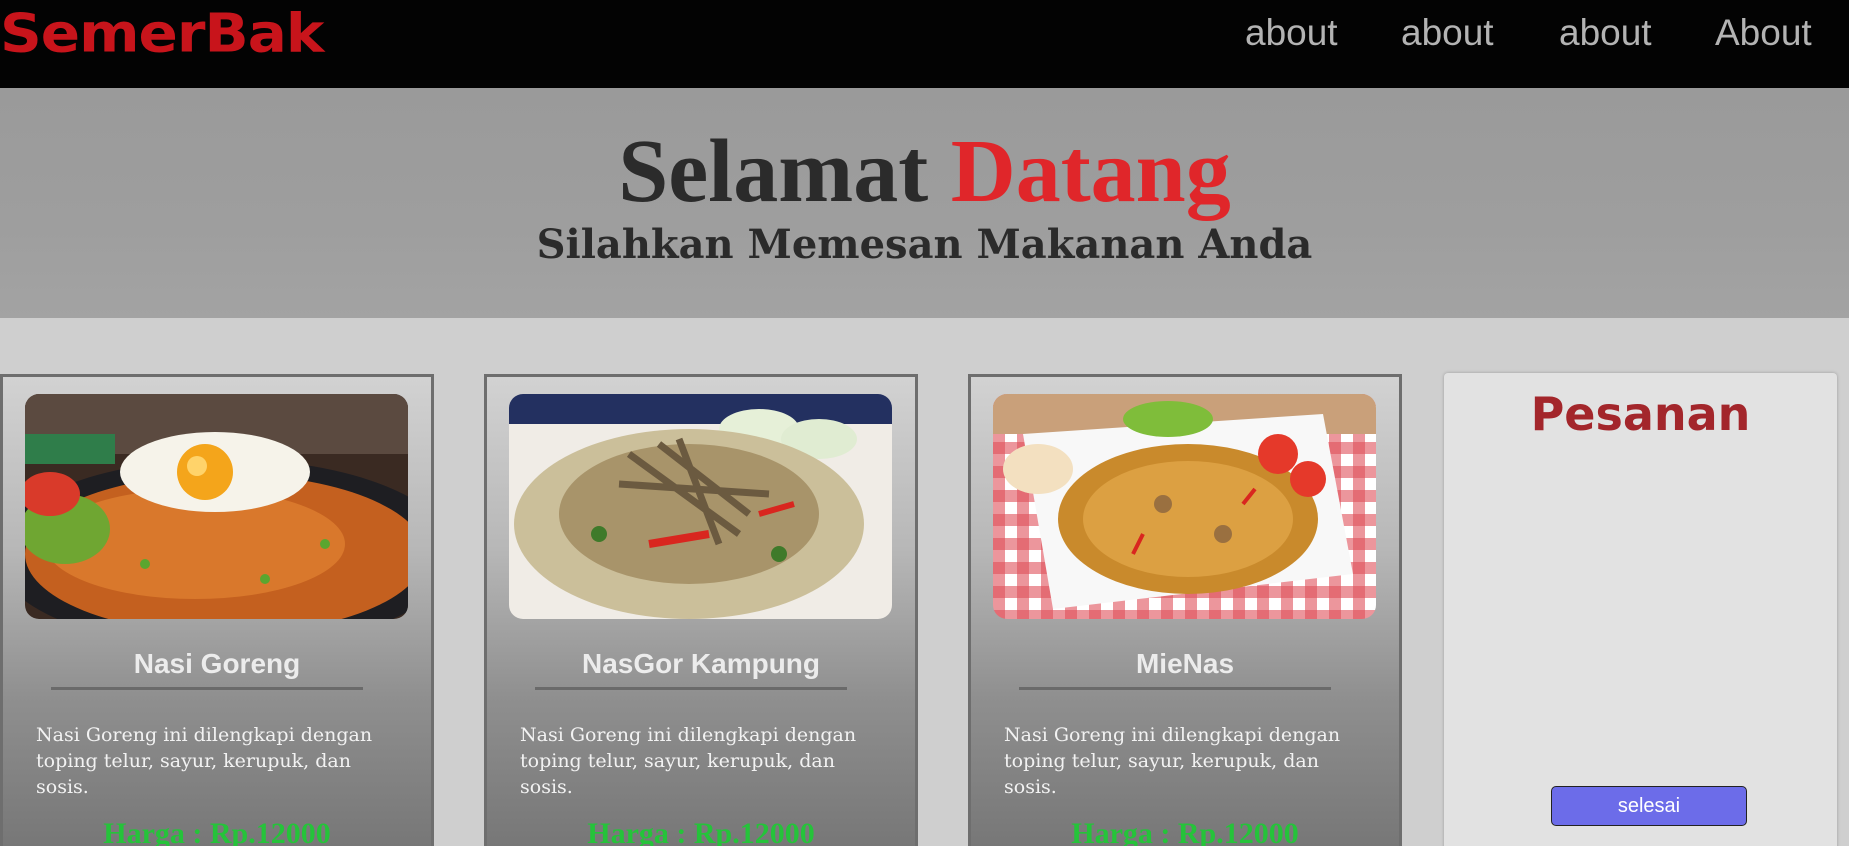  Describe the element at coordinates (1184, 506) in the screenshot. I see `mienas-photo-icon` at that location.